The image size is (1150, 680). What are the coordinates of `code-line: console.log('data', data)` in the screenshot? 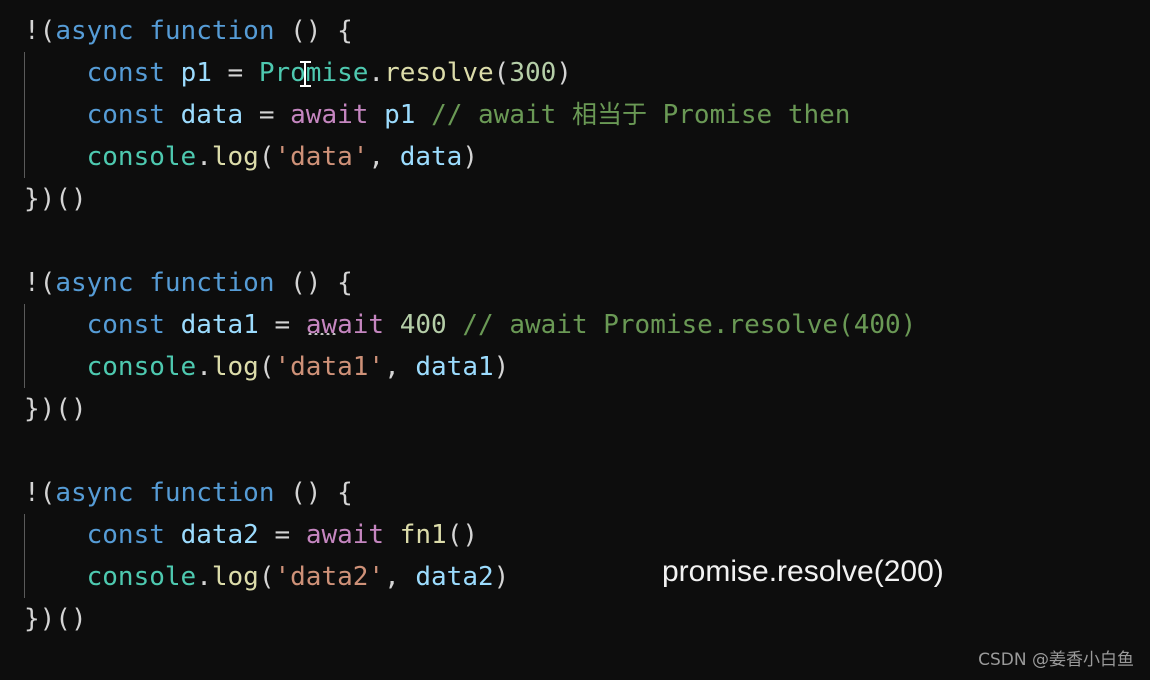 It's located at (575, 157).